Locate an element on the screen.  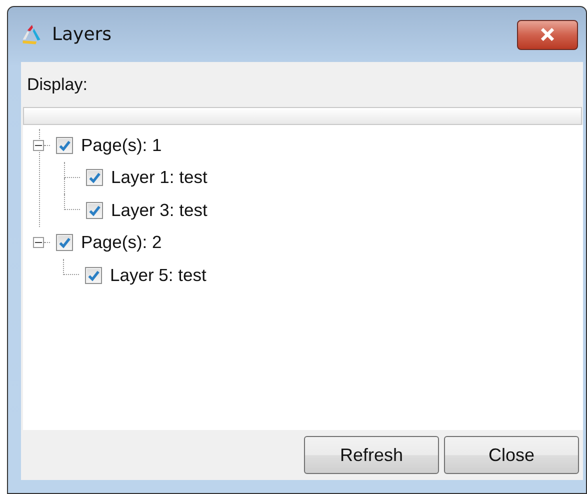
tree-item-label: Layer 3: test is located at coordinates (159, 210).